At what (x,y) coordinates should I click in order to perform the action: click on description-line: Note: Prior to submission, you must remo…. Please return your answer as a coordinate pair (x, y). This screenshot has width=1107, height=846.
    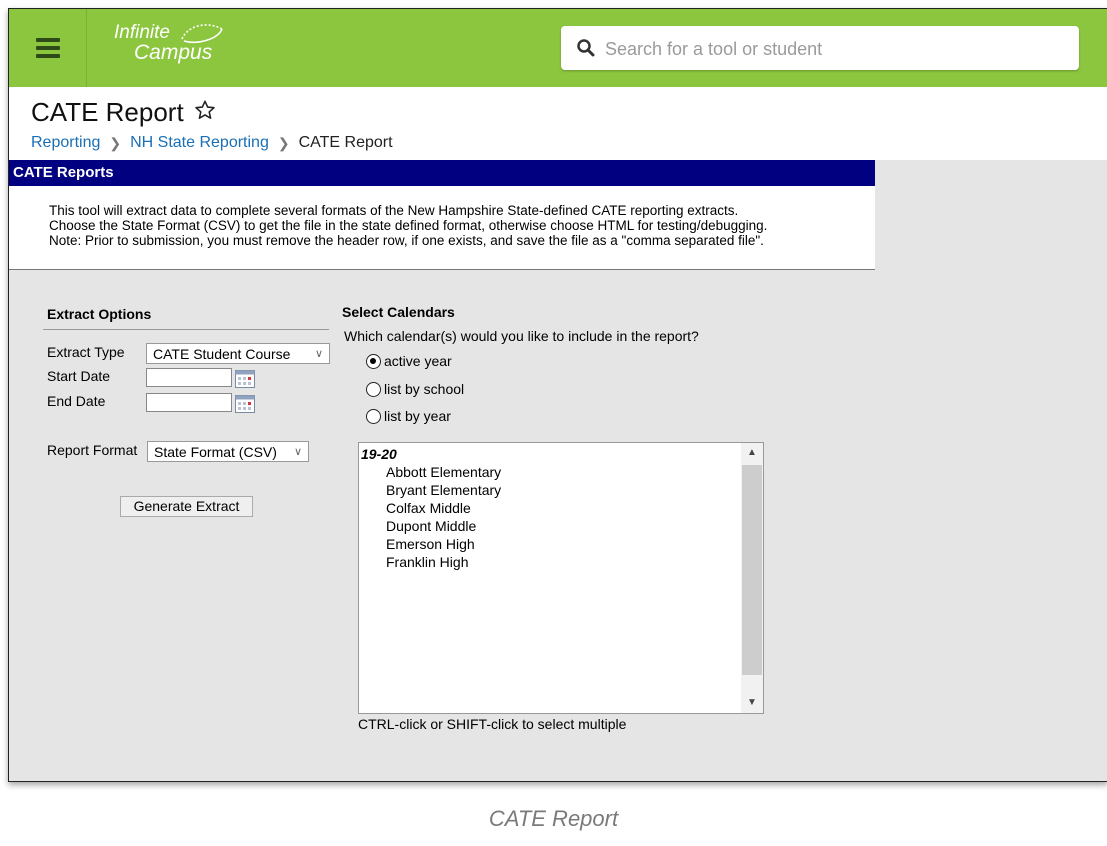
    Looking at the image, I should click on (406, 240).